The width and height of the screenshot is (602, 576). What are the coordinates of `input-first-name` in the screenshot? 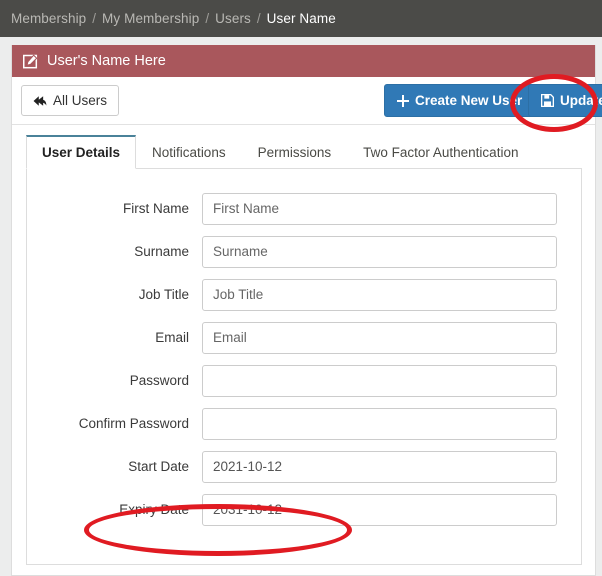 It's located at (379, 208).